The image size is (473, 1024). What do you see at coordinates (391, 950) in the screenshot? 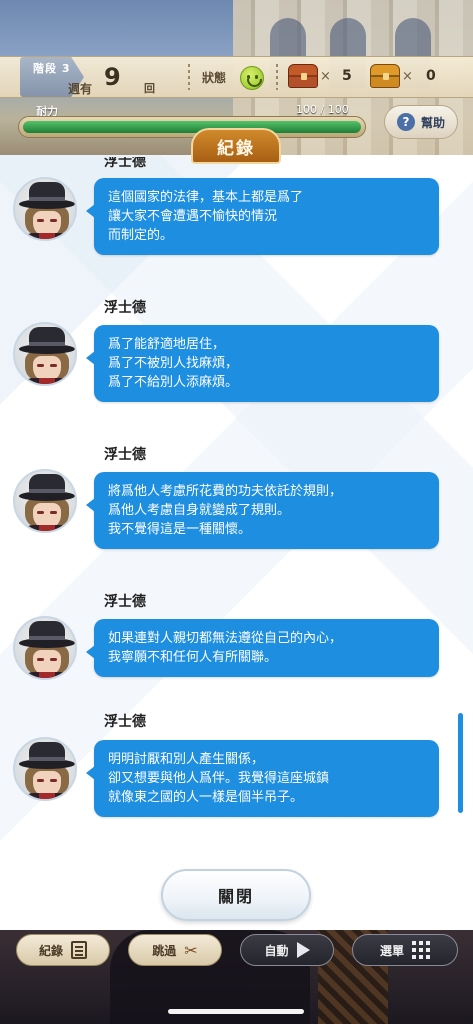
I see `menu-button-label: 選單` at bounding box center [391, 950].